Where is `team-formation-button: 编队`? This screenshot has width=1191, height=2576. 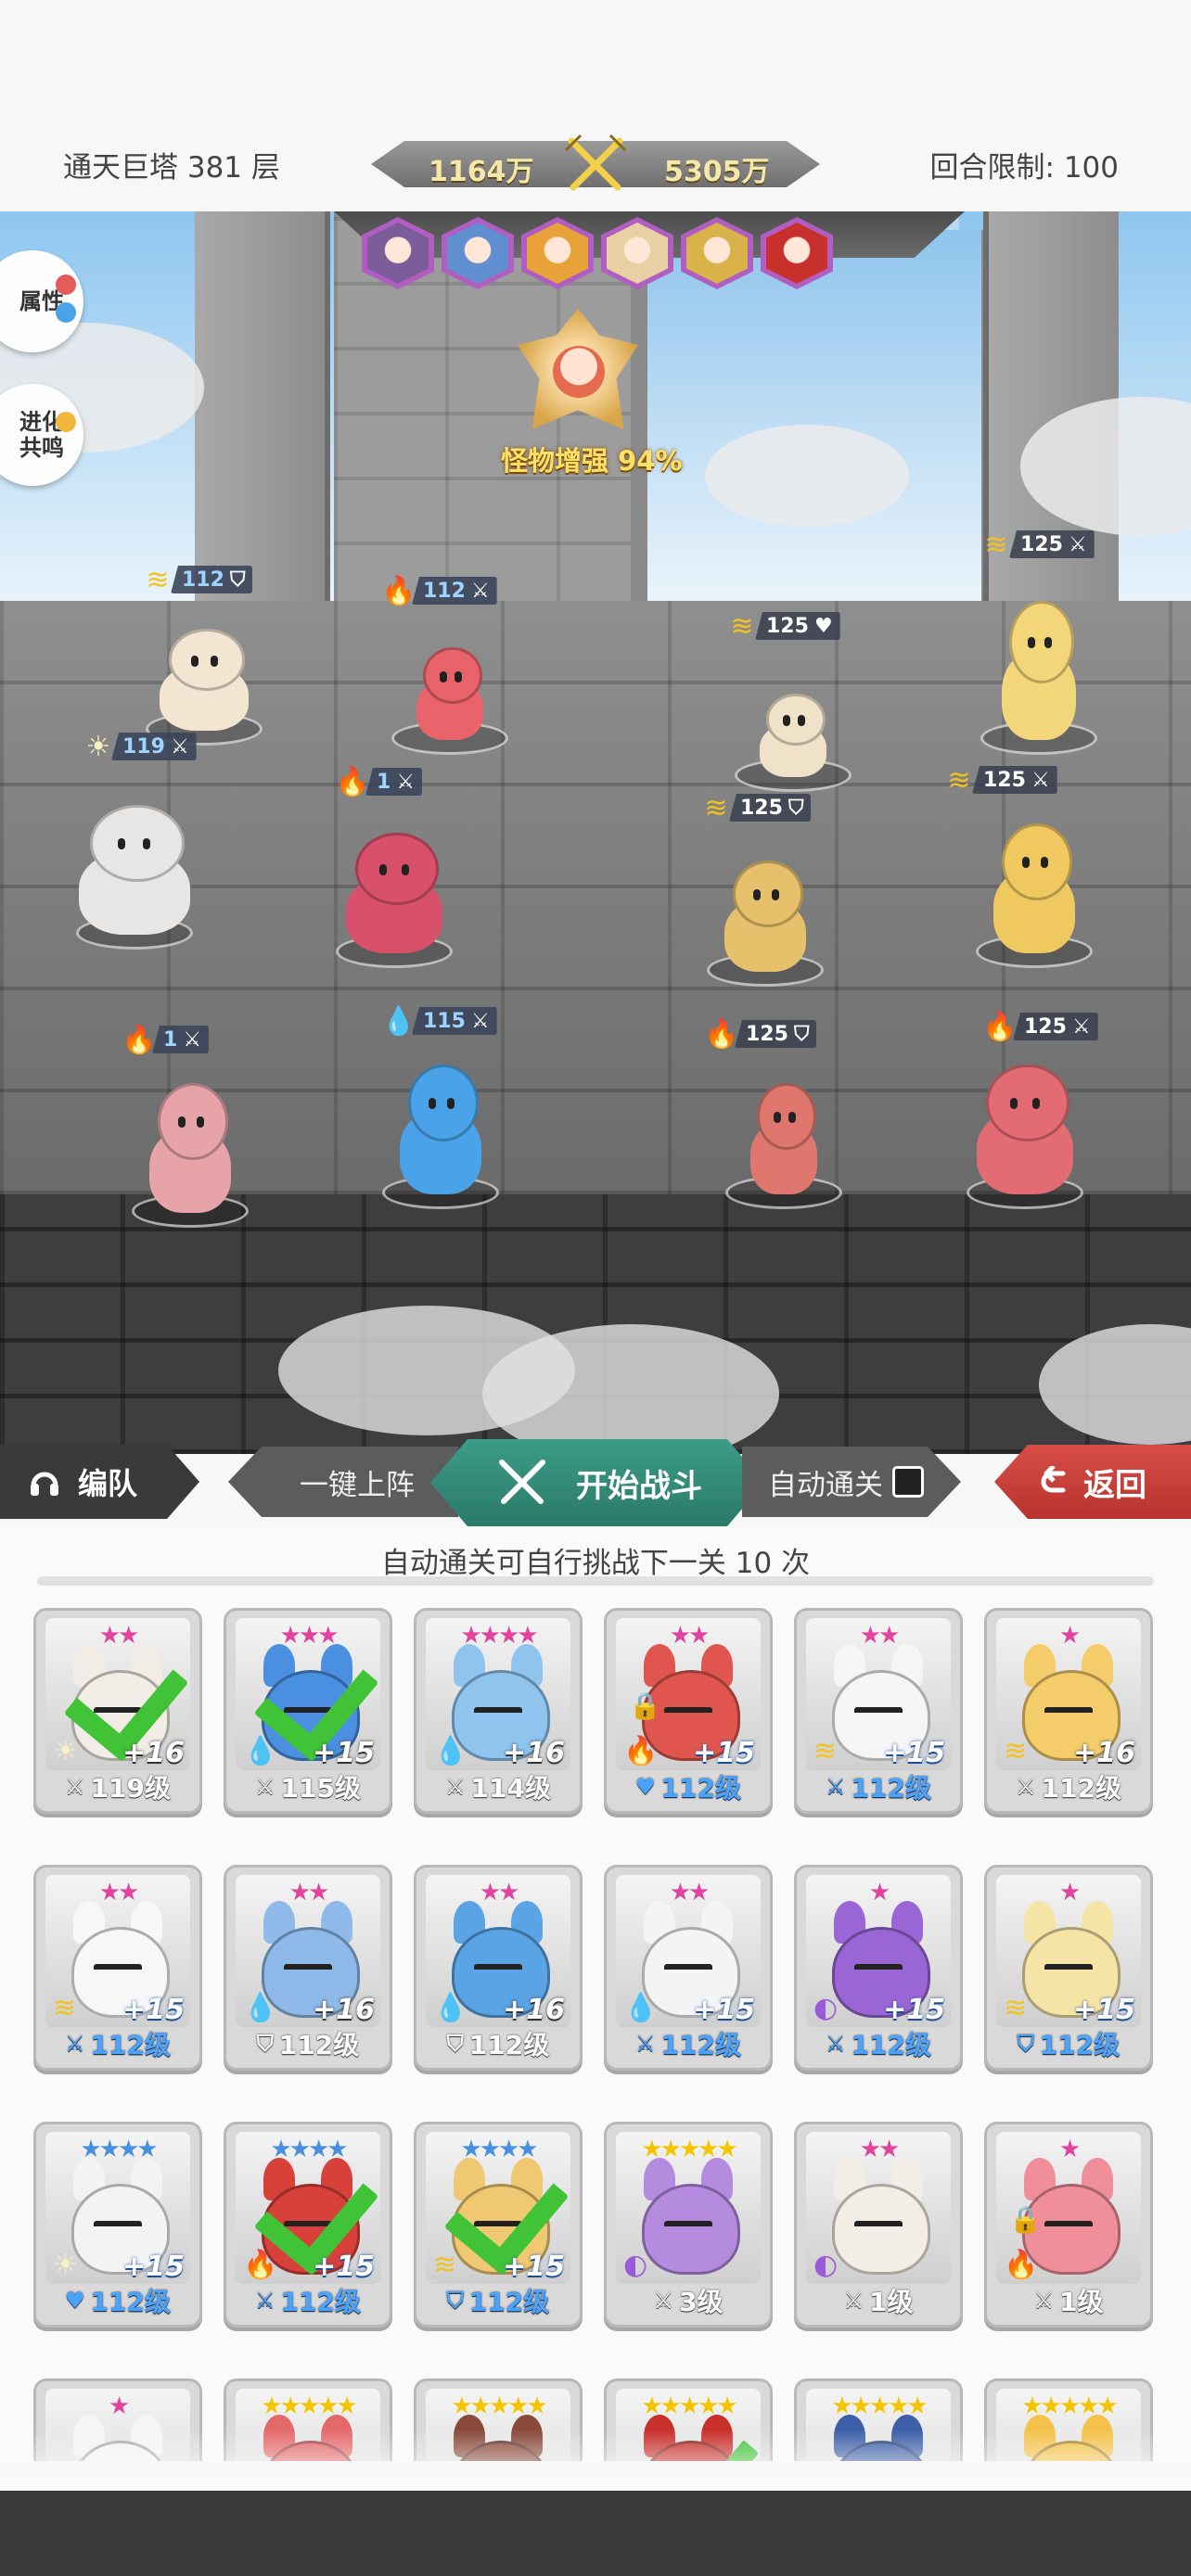 team-formation-button: 编队 is located at coordinates (99, 1482).